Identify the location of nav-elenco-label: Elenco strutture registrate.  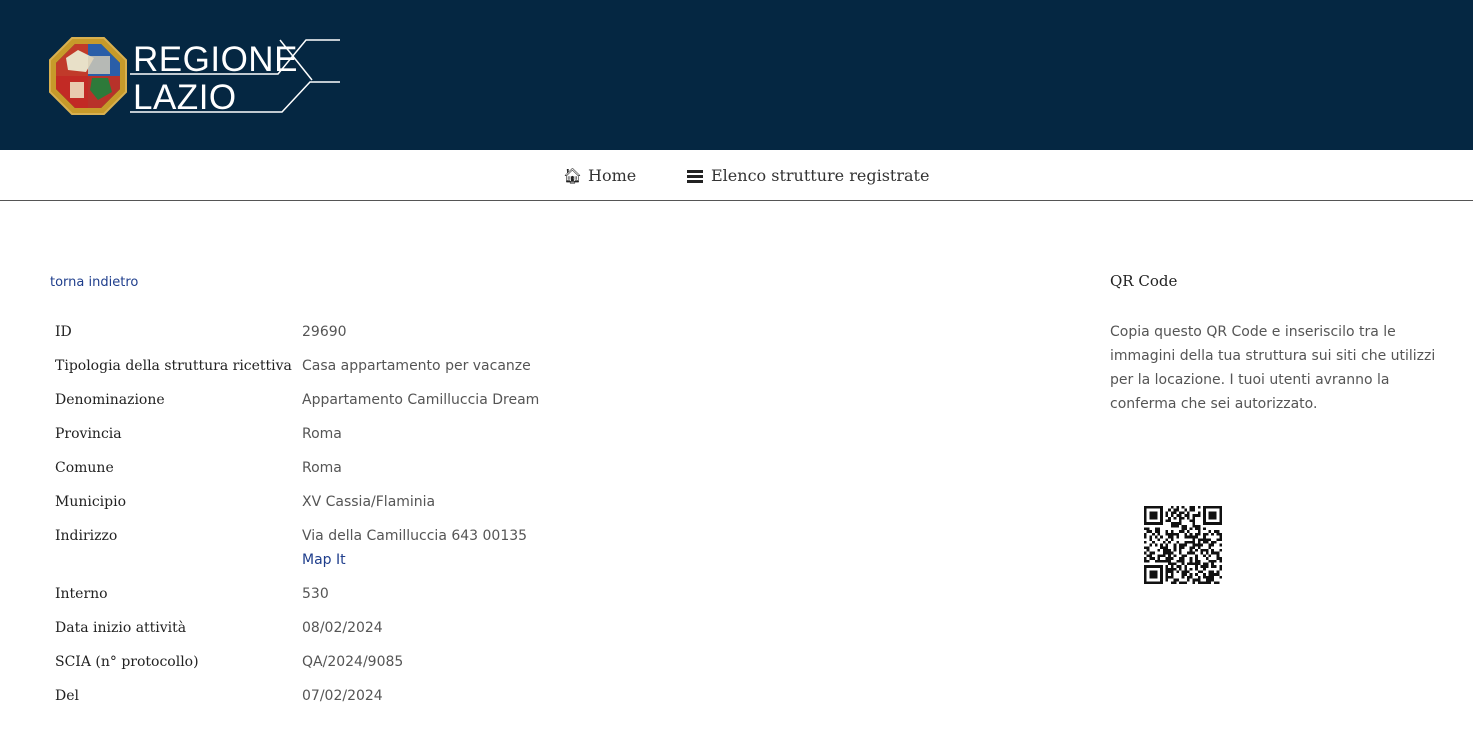
(820, 175).